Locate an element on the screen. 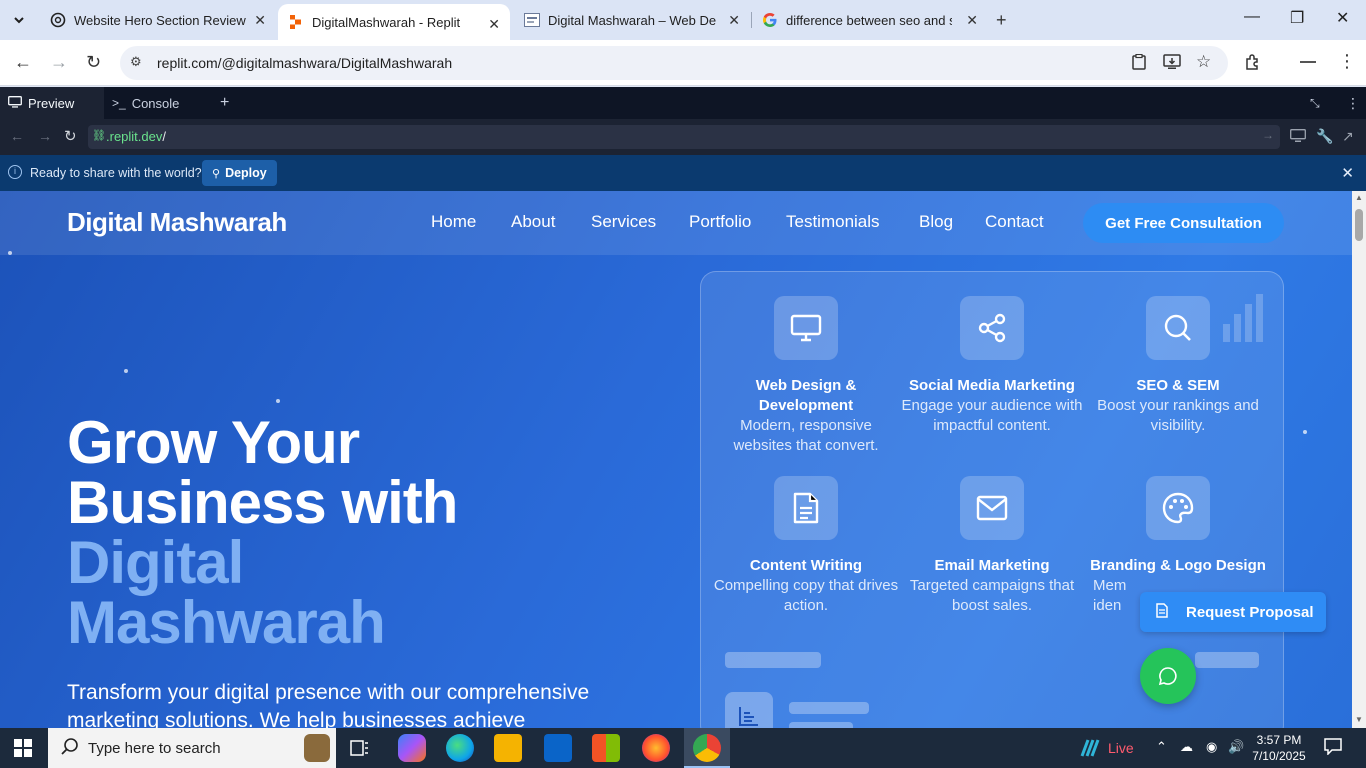  search-highlight-image is located at coordinates (317, 748).